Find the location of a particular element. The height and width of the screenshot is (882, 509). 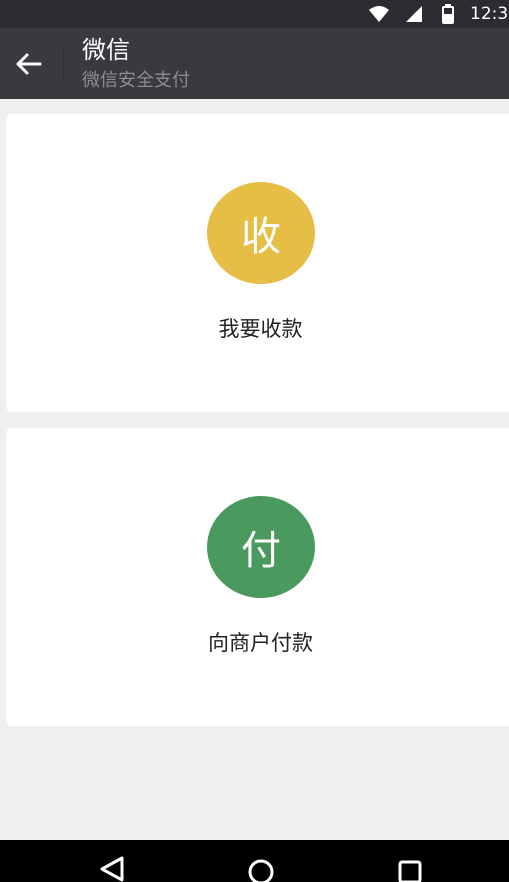

title-bar: 微信 微信安全支付 is located at coordinates (254, 63).